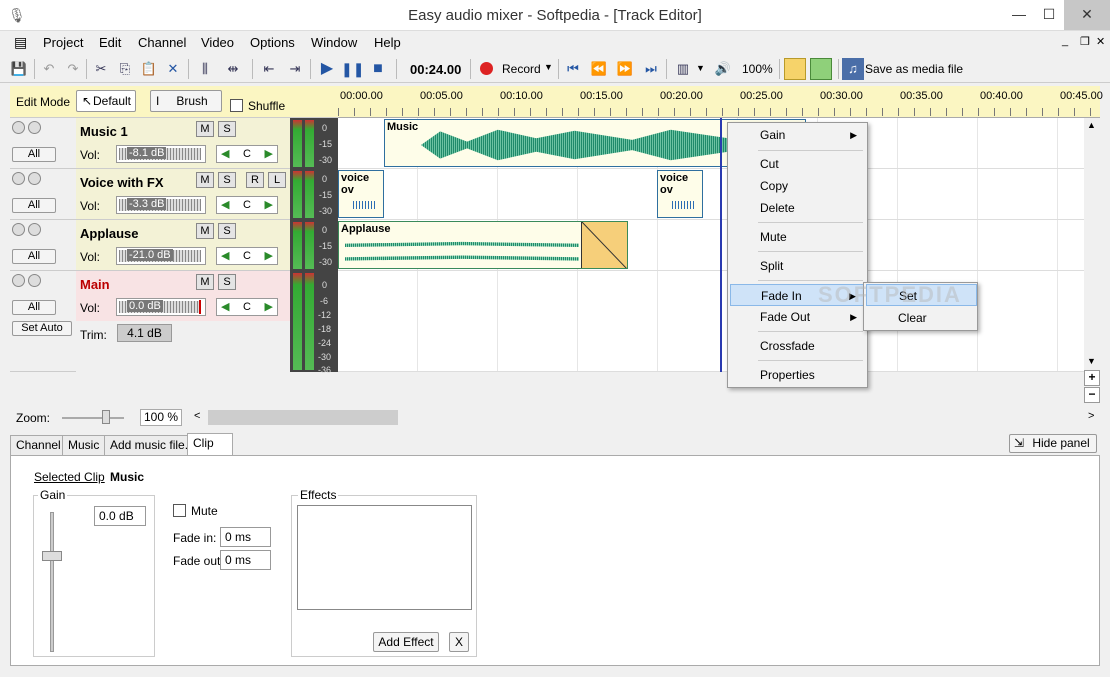 The height and width of the screenshot is (677, 1110). Describe the element at coordinates (797, 237) in the screenshot. I see `menu-item-mute: Mute` at that location.